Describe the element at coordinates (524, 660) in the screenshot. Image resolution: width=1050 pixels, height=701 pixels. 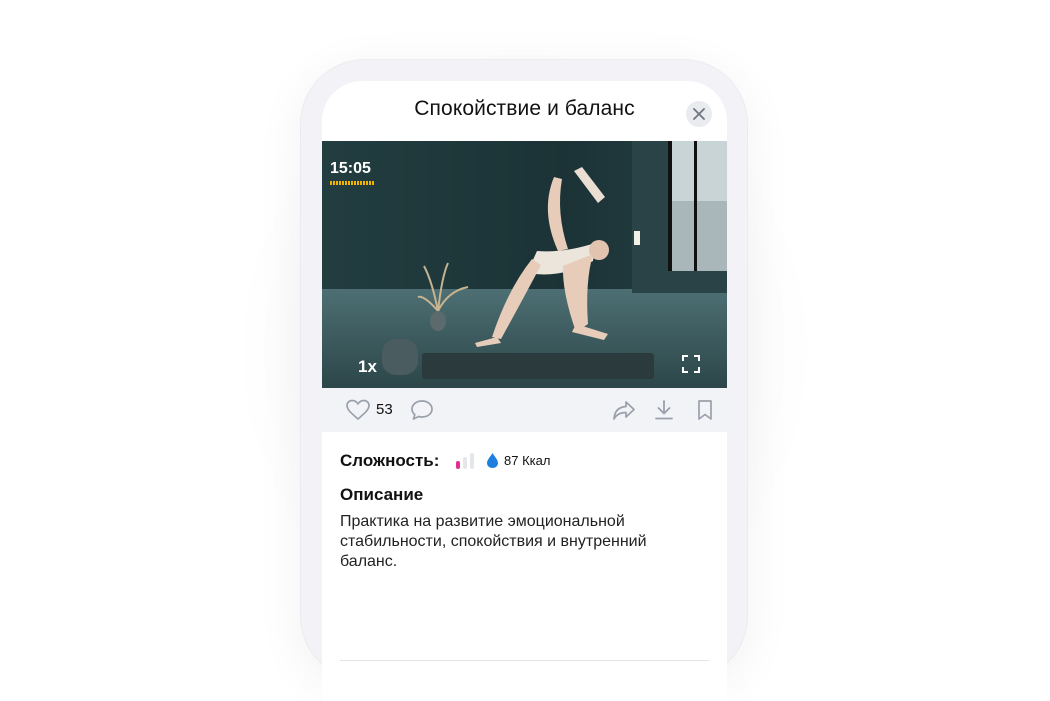
I see `divider` at that location.